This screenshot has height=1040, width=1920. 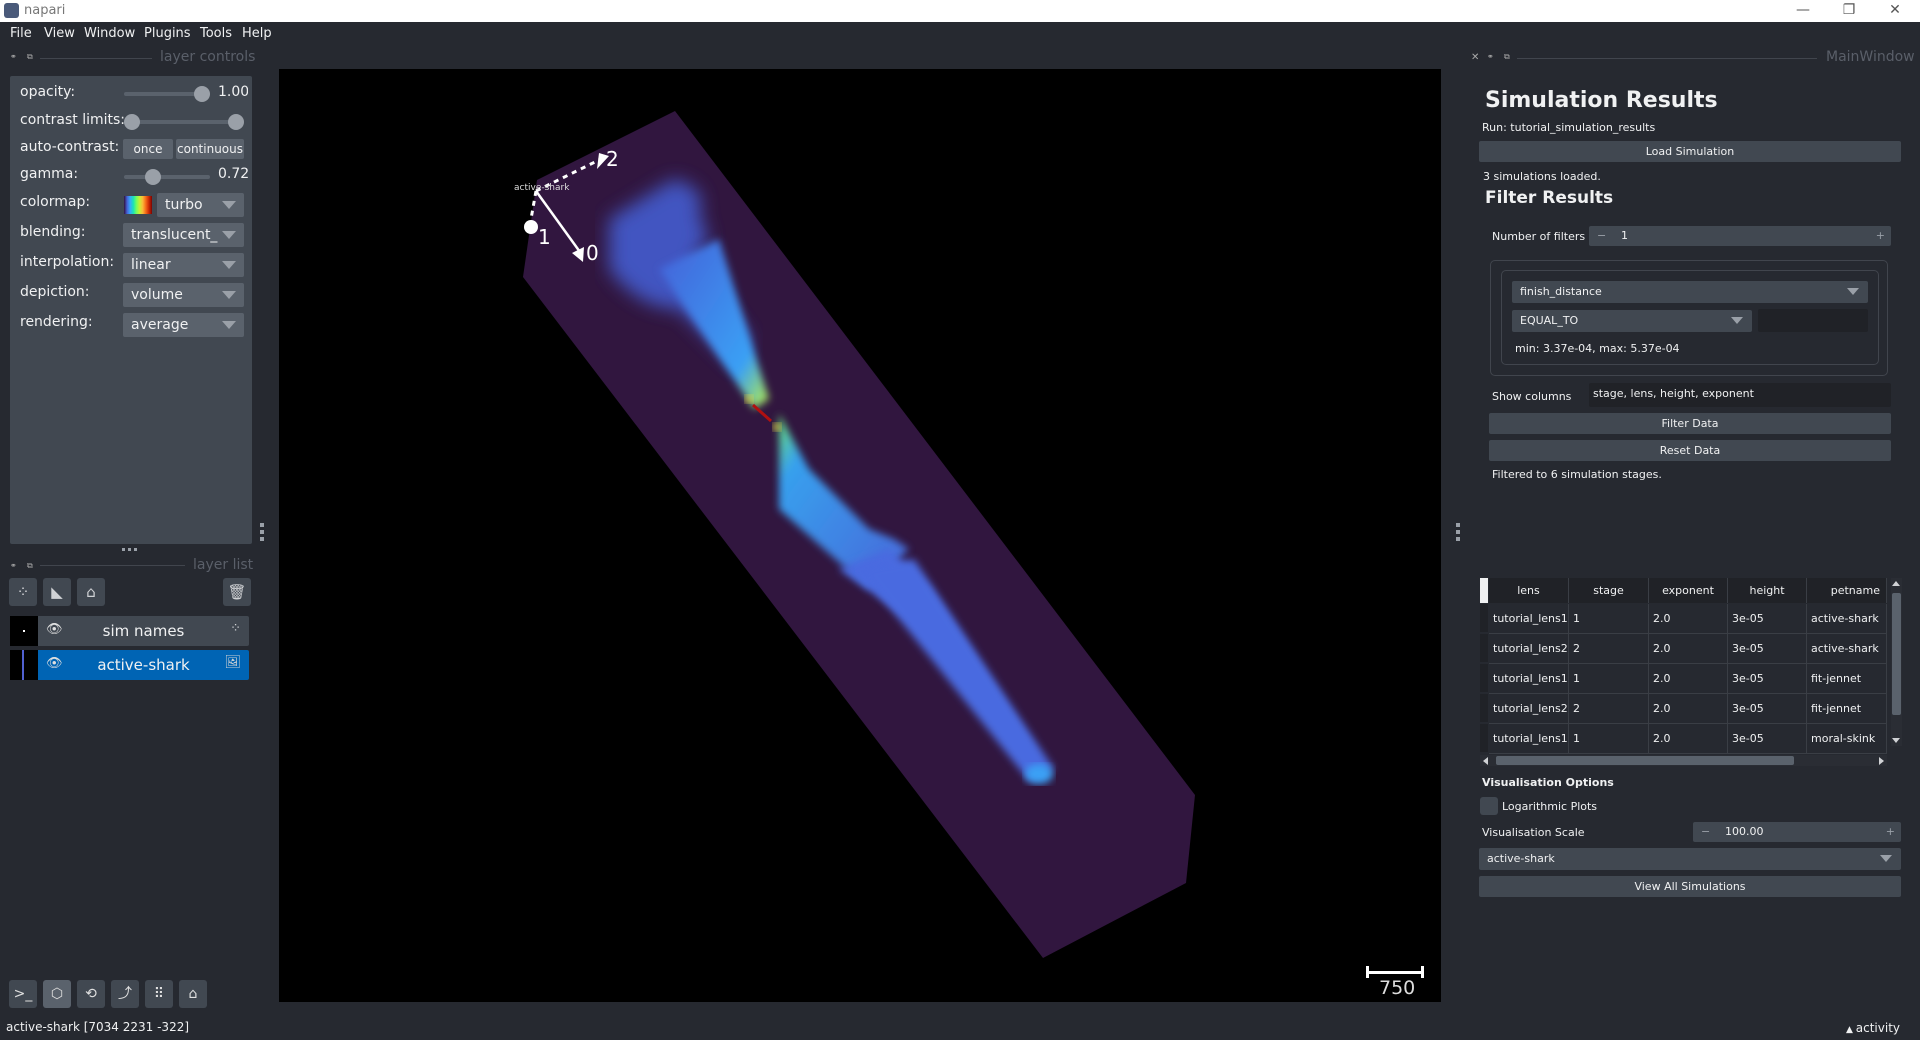 I want to click on filter-value-input, so click(x=1813, y=320).